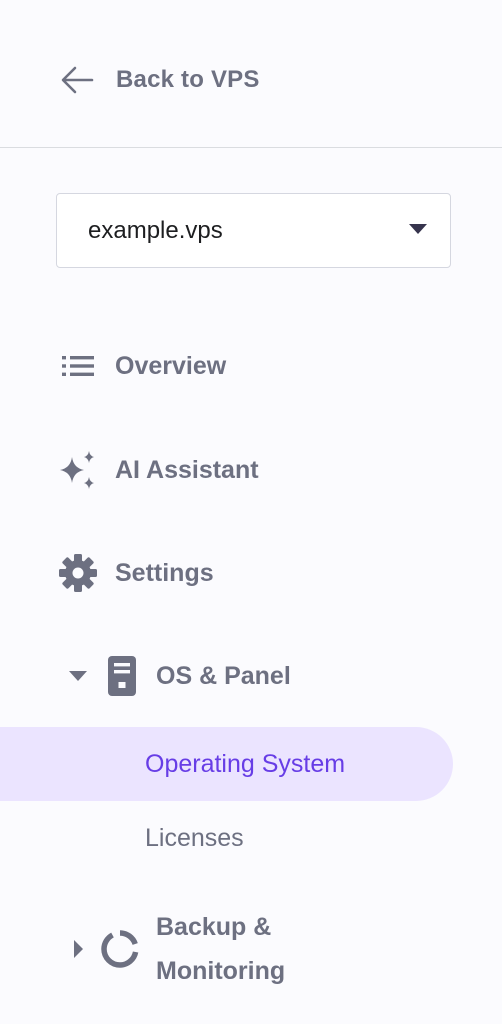 This screenshot has width=502, height=1024. I want to click on sidebar-subitem-operating-system-label: Operating System, so click(245, 763).